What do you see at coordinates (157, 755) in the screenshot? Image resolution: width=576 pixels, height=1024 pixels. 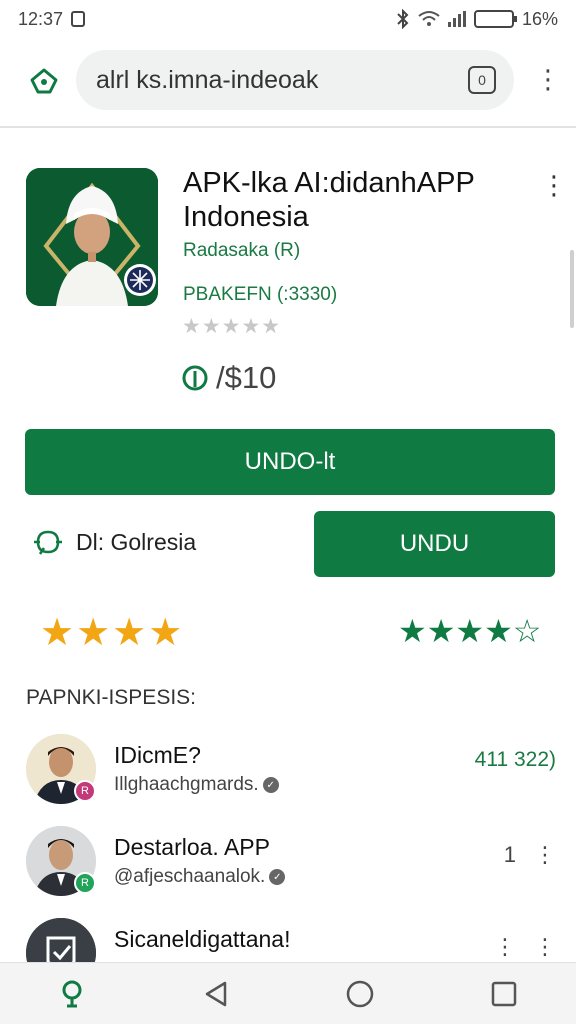 I see `list-item-title: IDicmE?` at bounding box center [157, 755].